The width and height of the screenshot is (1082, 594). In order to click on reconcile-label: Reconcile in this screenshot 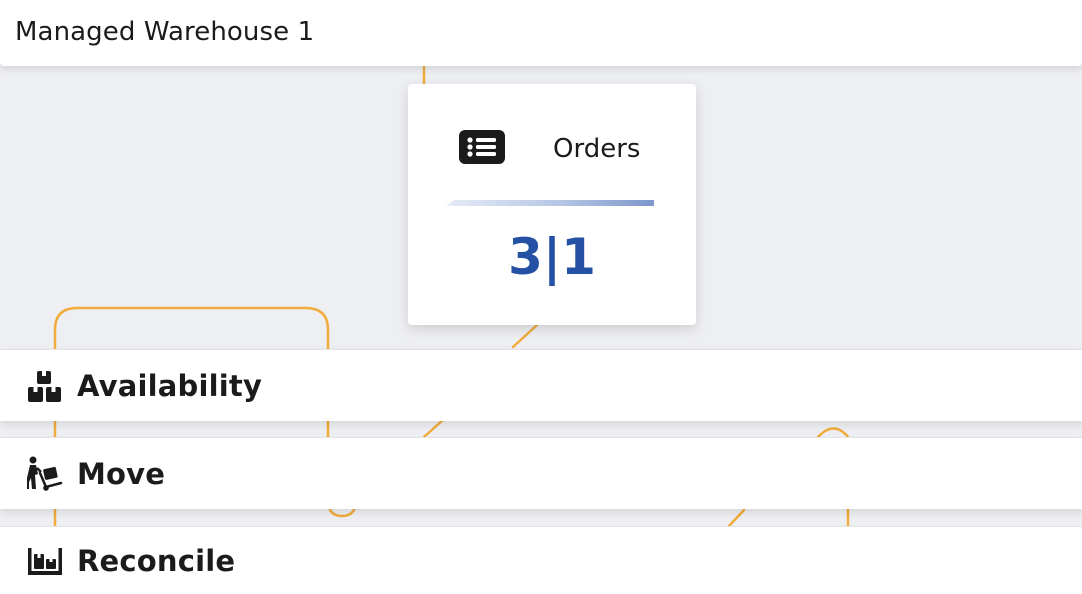, I will do `click(156, 560)`.